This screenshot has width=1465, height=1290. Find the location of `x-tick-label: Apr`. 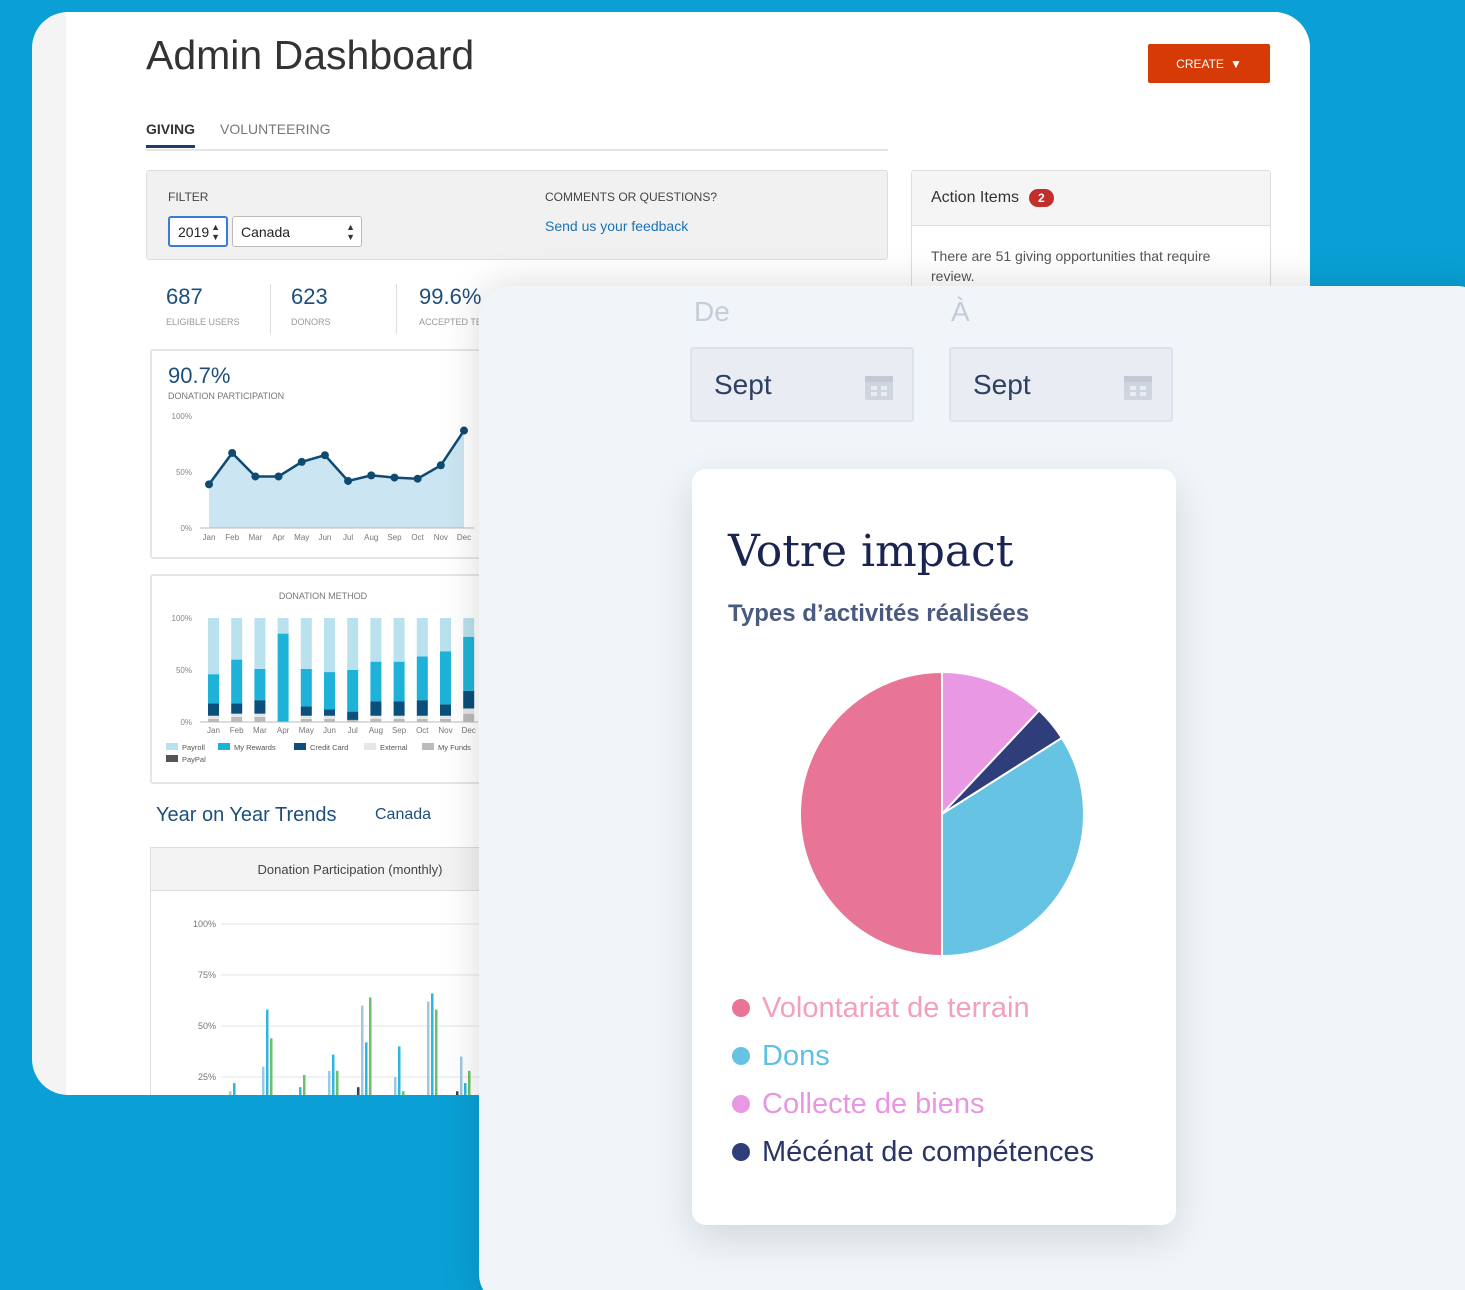

x-tick-label: Apr is located at coordinates (283, 730).